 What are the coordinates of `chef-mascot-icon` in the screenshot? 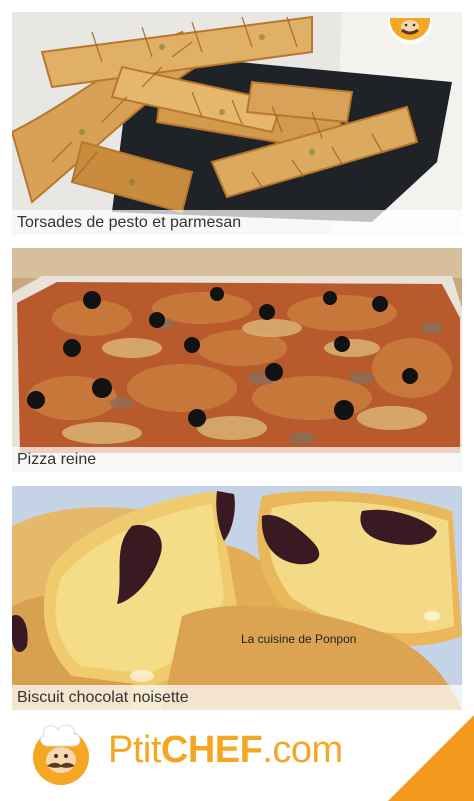 It's located at (61, 754).